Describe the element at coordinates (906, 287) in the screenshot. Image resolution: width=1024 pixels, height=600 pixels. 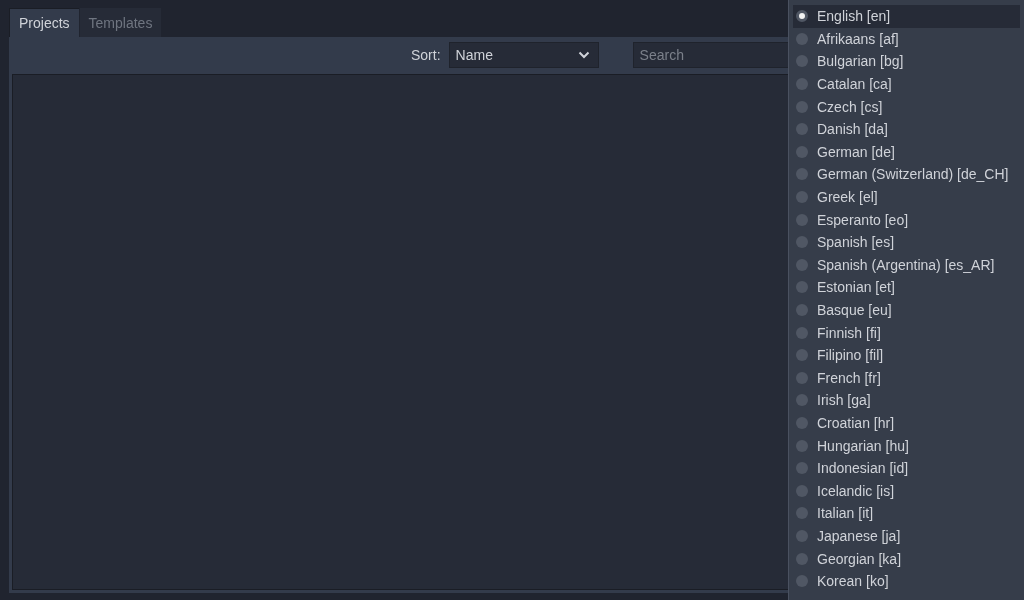
I see `language-menu-item: Estonian [et]` at that location.